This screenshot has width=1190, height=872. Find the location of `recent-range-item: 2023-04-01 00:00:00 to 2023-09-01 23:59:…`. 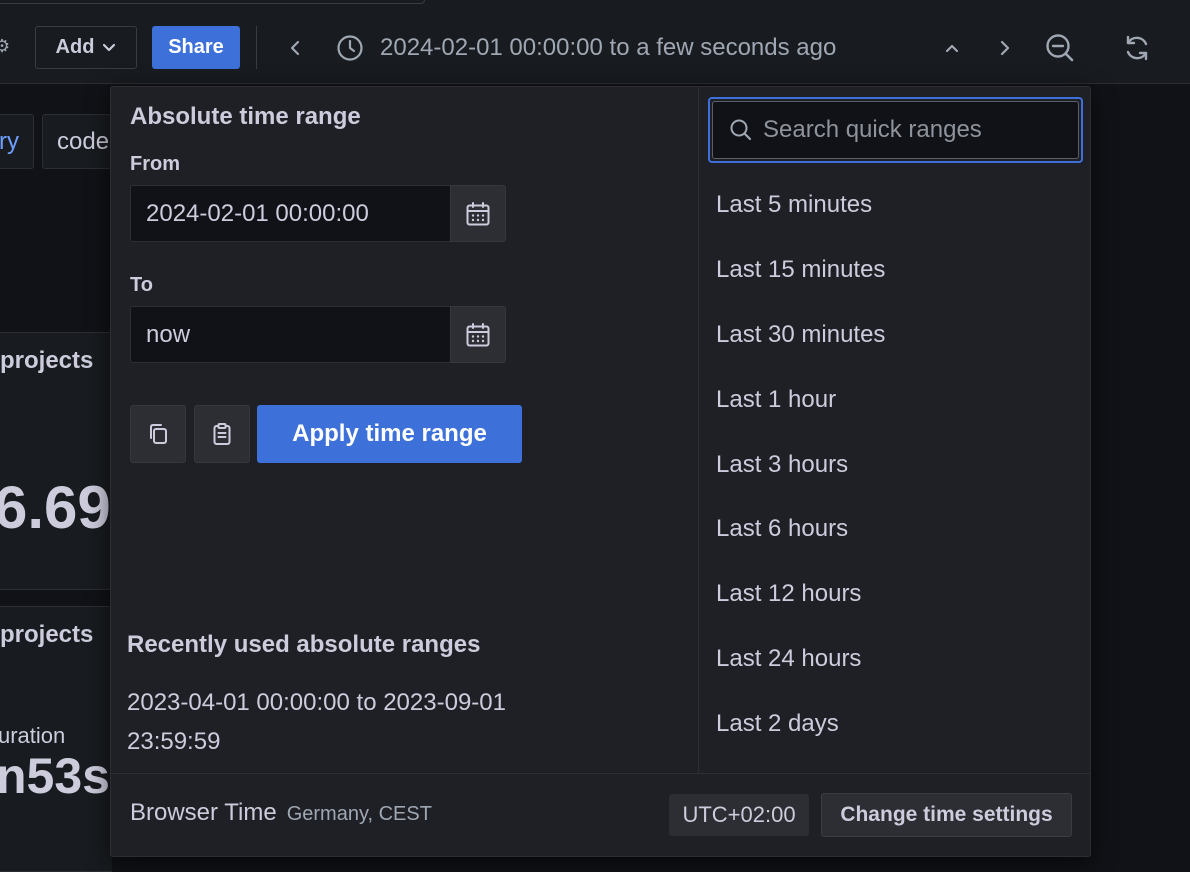

recent-range-item: 2023-04-01 00:00:00 to 2023-09-01 23:59:… is located at coordinates (362, 722).